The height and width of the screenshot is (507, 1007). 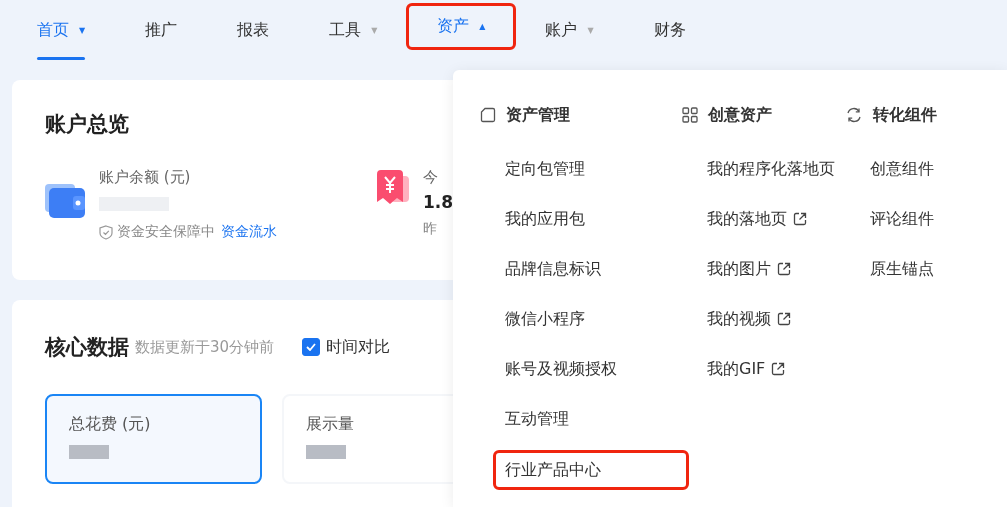 What do you see at coordinates (904, 115) in the screenshot?
I see `menu-section-title: 转化组件` at bounding box center [904, 115].